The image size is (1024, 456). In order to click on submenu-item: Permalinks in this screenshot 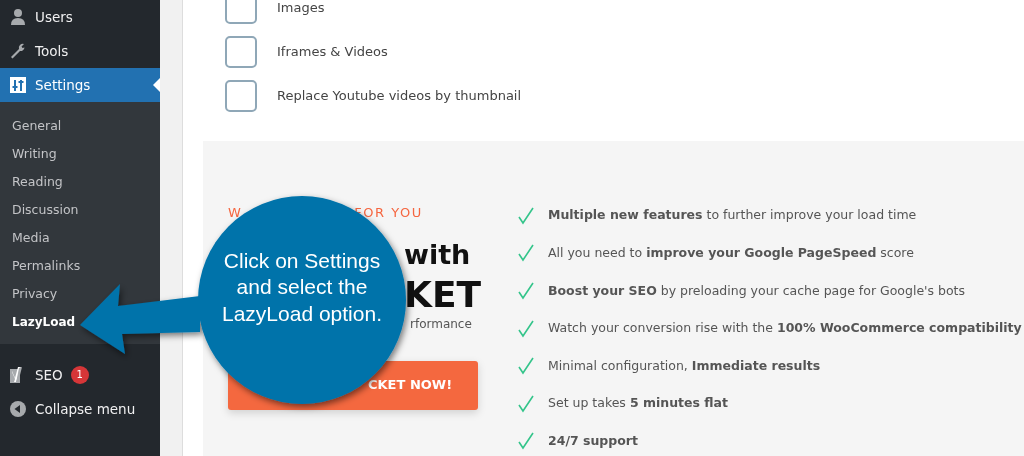, I will do `click(46, 266)`.